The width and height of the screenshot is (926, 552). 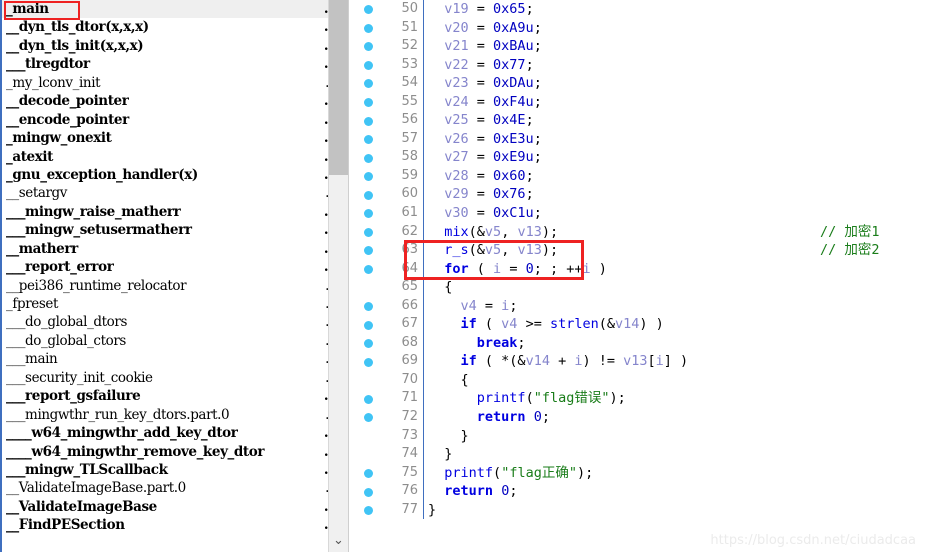 What do you see at coordinates (168, 46) in the screenshot?
I see `function-list-item: __dyn_tls_init(x,x,x).t` at bounding box center [168, 46].